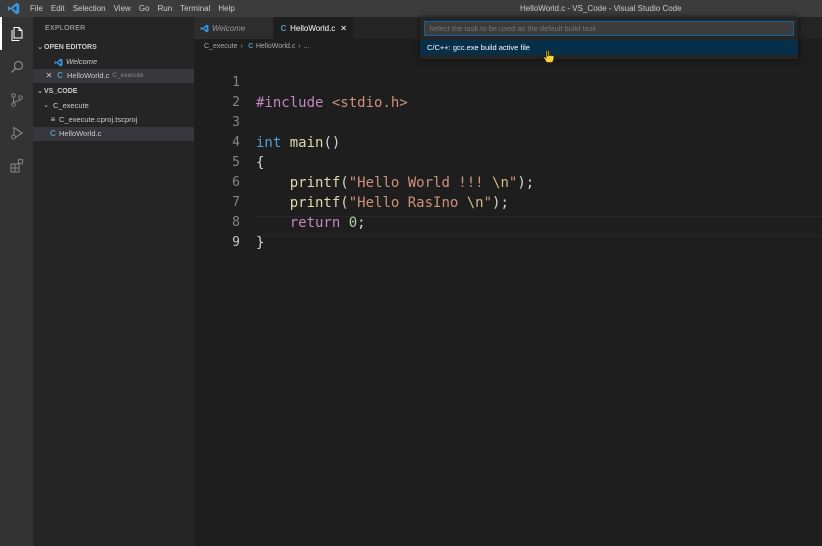 The image size is (822, 546). What do you see at coordinates (71, 105) in the screenshot?
I see `folder-label: C_execute` at bounding box center [71, 105].